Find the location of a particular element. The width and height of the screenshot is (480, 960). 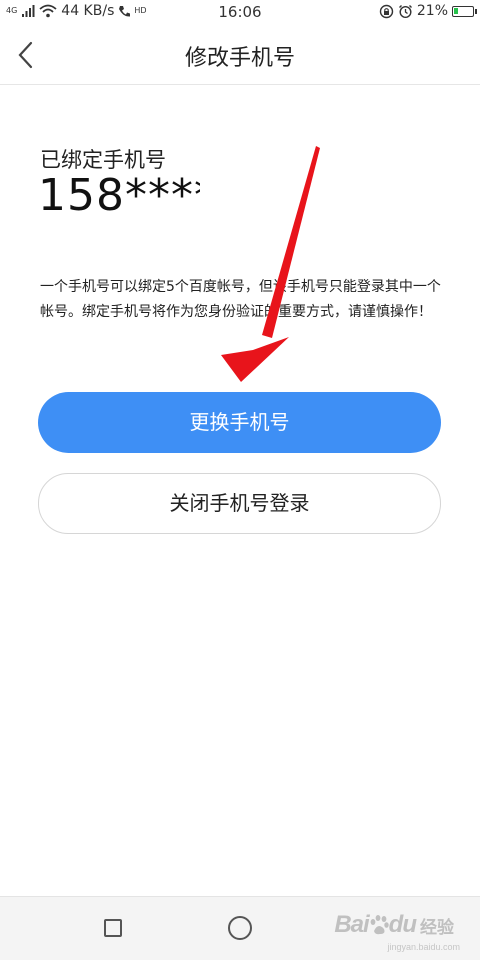

watermark-brand: Bai is located at coordinates (351, 924).